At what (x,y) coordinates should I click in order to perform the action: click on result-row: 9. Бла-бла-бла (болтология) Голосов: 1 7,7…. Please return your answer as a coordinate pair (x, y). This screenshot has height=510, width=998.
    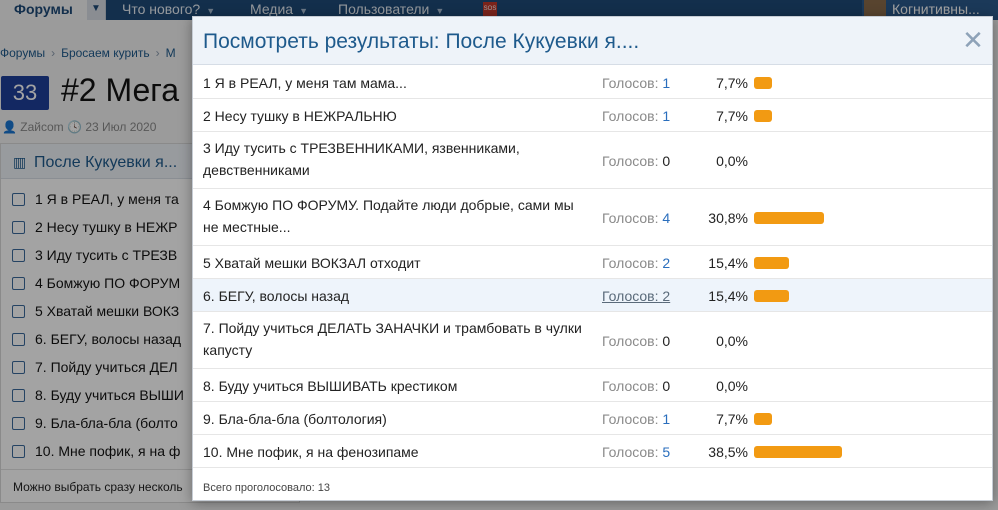
    Looking at the image, I should click on (592, 418).